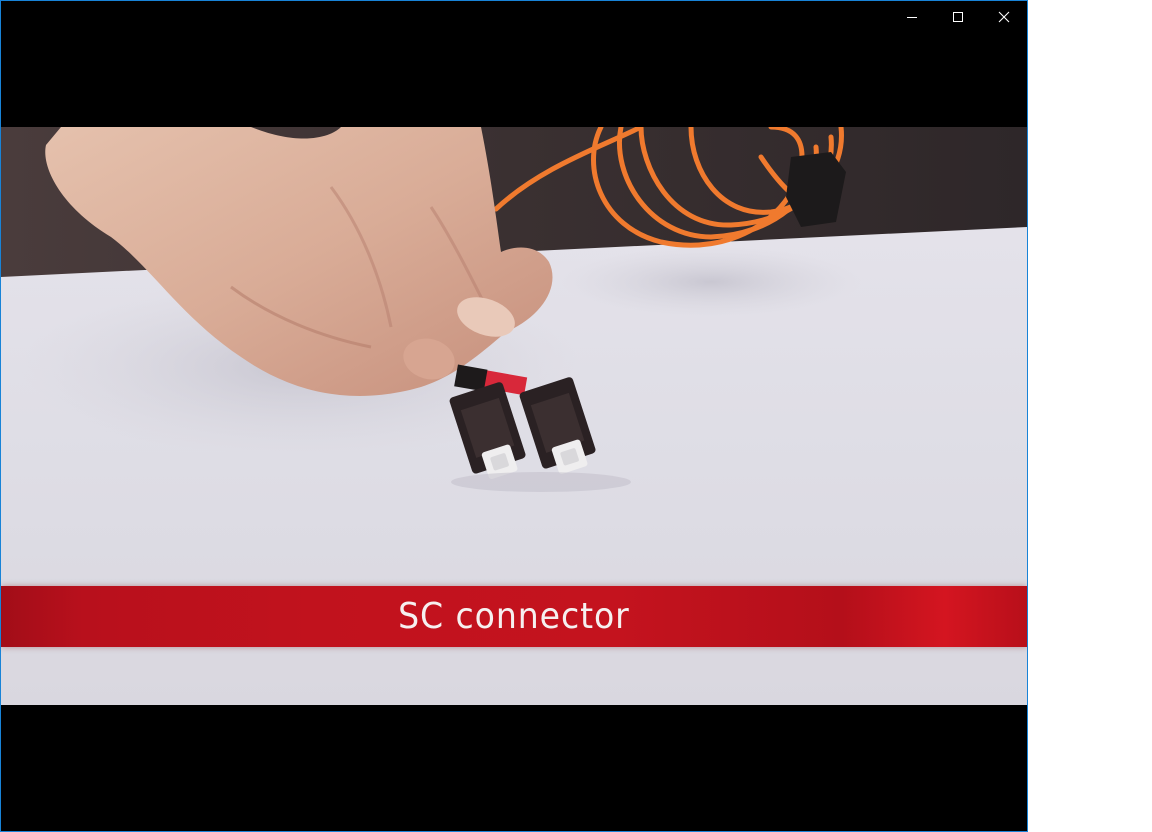 The width and height of the screenshot is (1152, 832). I want to click on maximize-icon, so click(958, 17).